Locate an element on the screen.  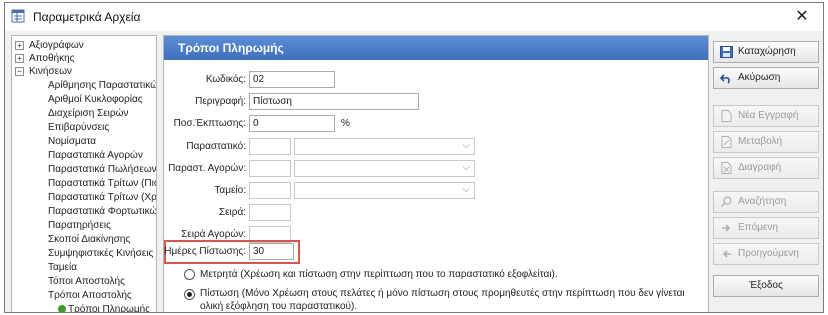
tree-item: Παραστατικά Τρίτων (Χρ.) is located at coordinates (102, 197).